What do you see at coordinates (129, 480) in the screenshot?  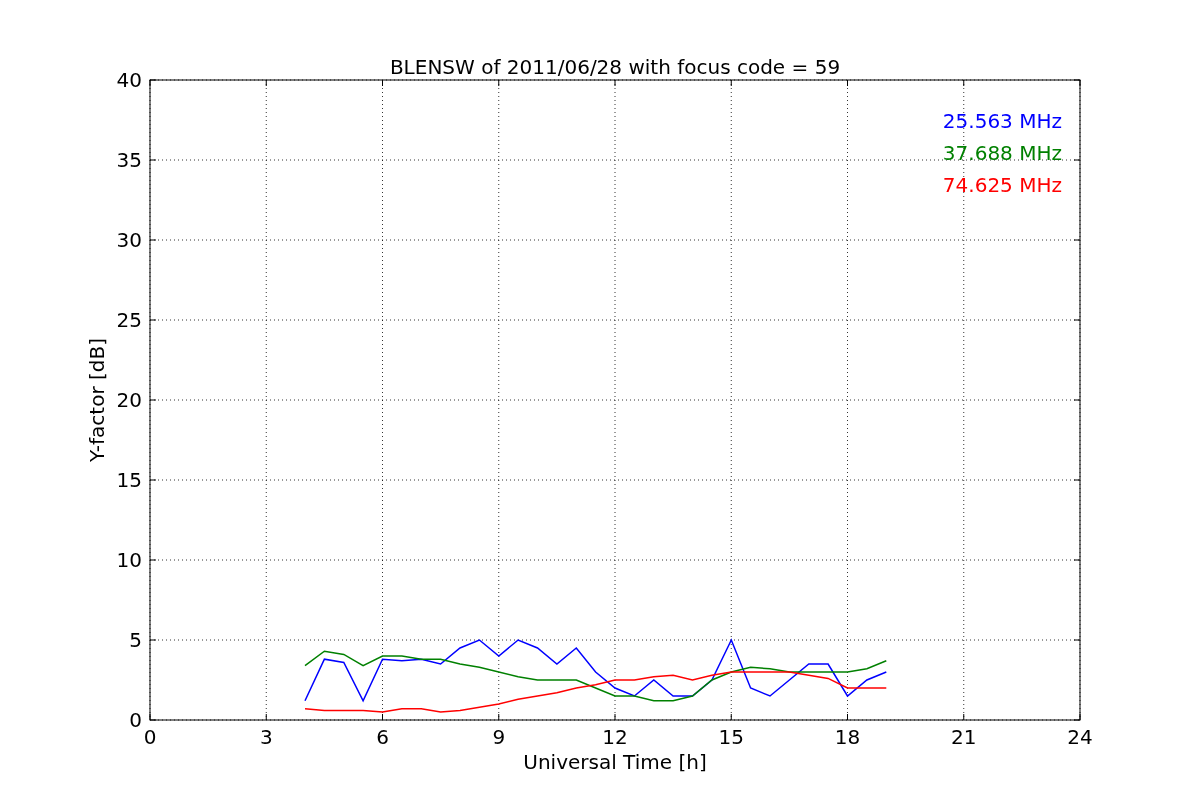 I see `y-tick-label: 15` at bounding box center [129, 480].